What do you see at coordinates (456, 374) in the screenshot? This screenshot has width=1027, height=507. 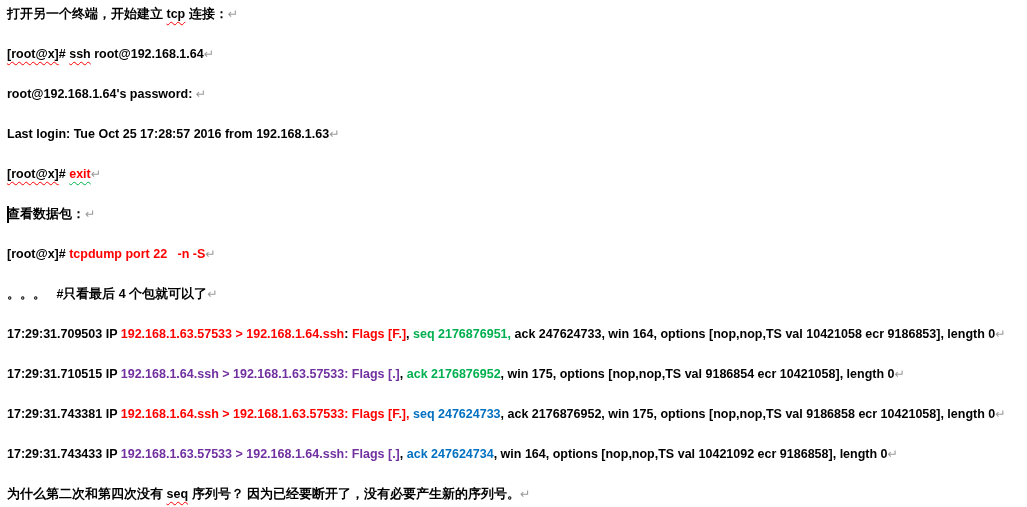 I see `paragraph: 17:29:31.710515 IP 192.168.1.64.ssh > 192.168.1.63.57533: Flags [.], ack 2176876952, win 175, options [nop,nop,TS val 9186854 ecr 10421058], length 0↵` at bounding box center [456, 374].